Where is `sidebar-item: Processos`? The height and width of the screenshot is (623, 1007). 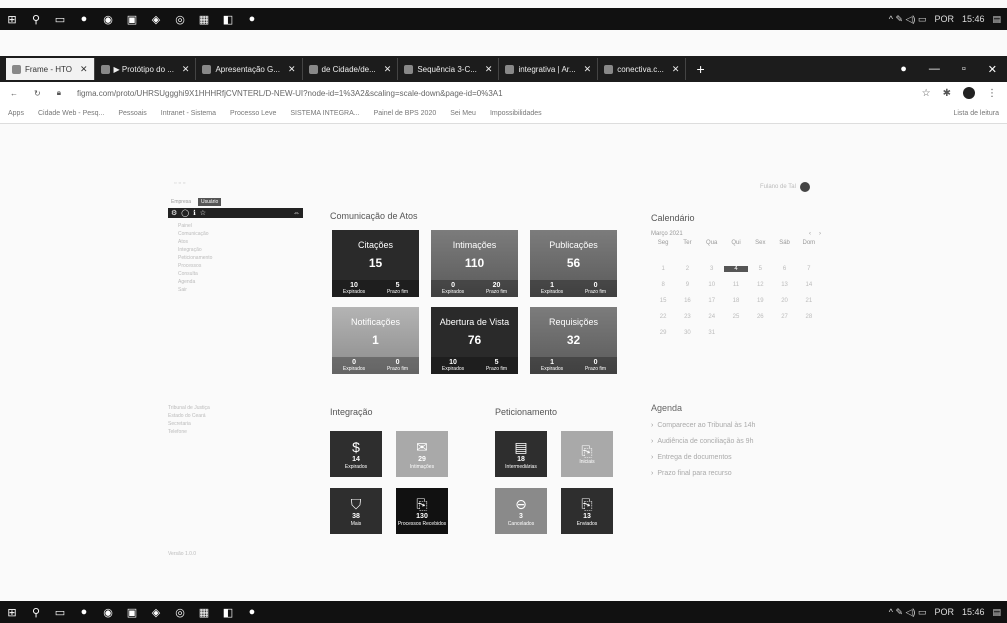
sidebar-item: Processos is located at coordinates (238, 266).